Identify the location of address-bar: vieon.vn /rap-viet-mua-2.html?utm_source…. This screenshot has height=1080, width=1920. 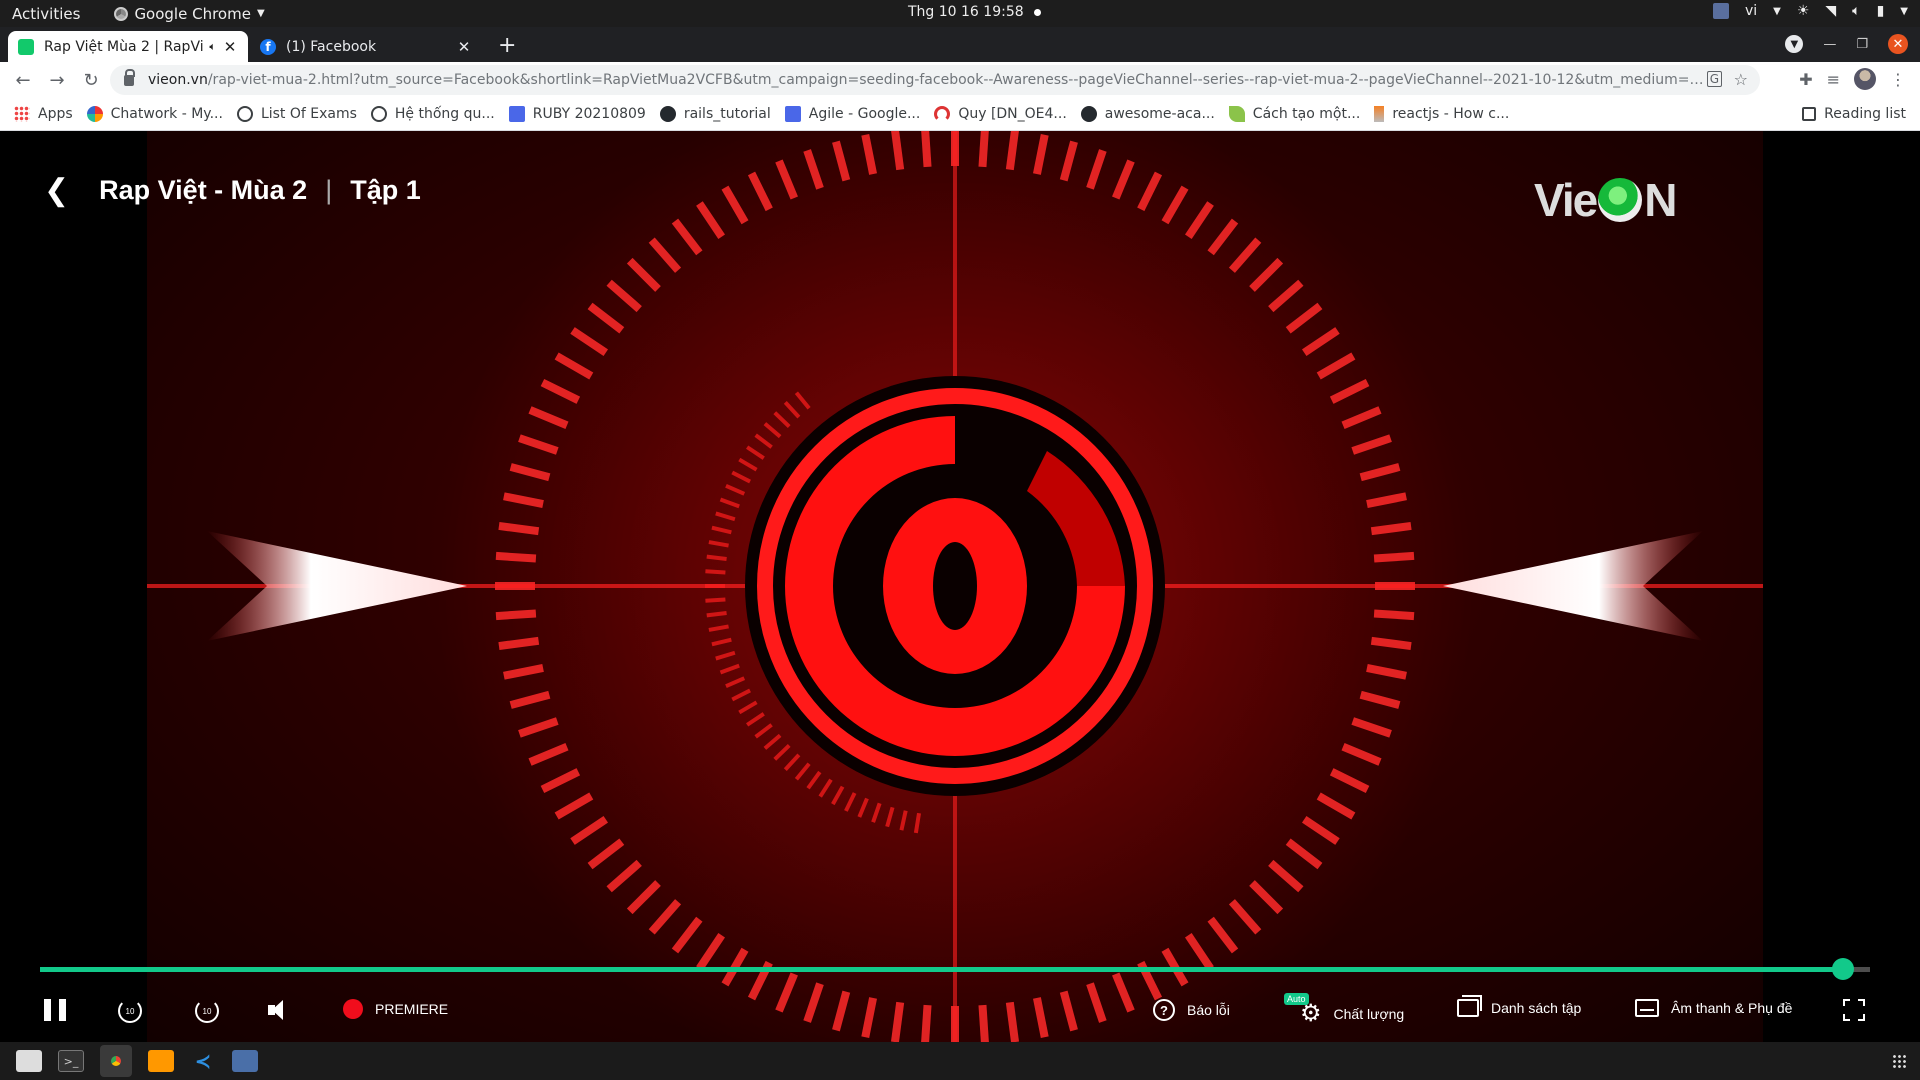
(935, 80).